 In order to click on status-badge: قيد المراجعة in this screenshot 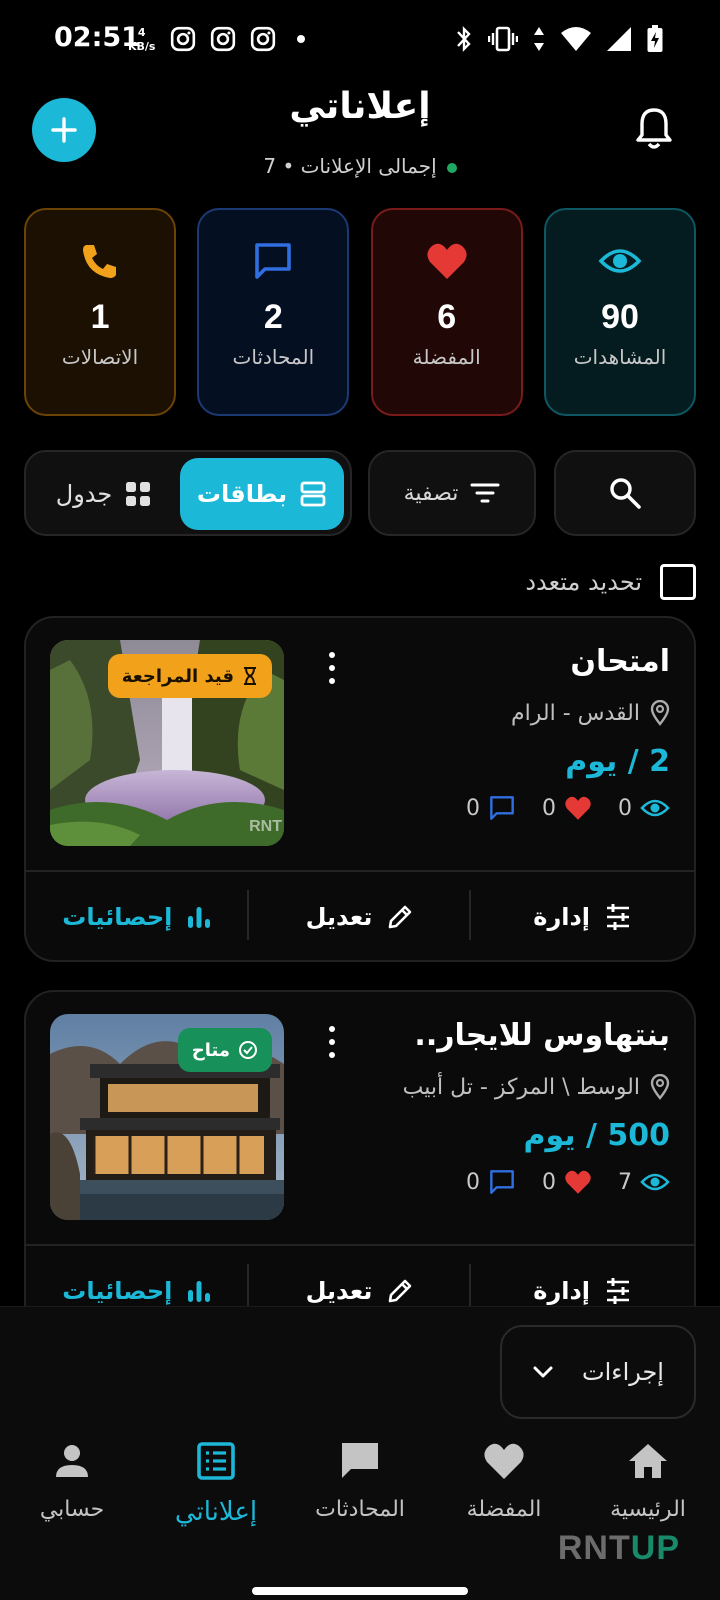, I will do `click(189, 676)`.